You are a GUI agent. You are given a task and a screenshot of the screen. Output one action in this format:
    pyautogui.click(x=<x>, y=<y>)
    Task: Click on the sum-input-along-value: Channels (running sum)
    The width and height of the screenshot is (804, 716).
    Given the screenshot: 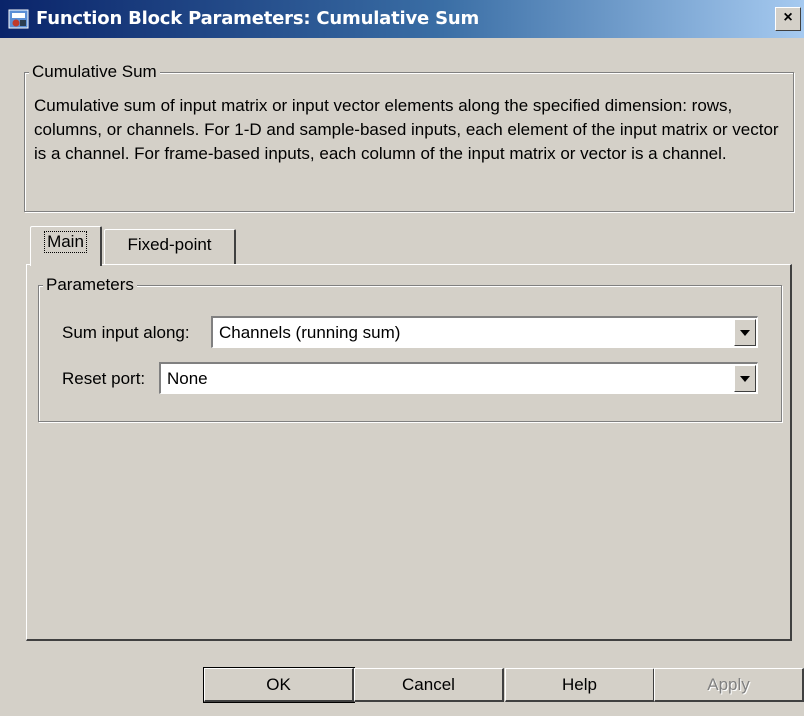 What is the action you would take?
    pyautogui.click(x=310, y=332)
    